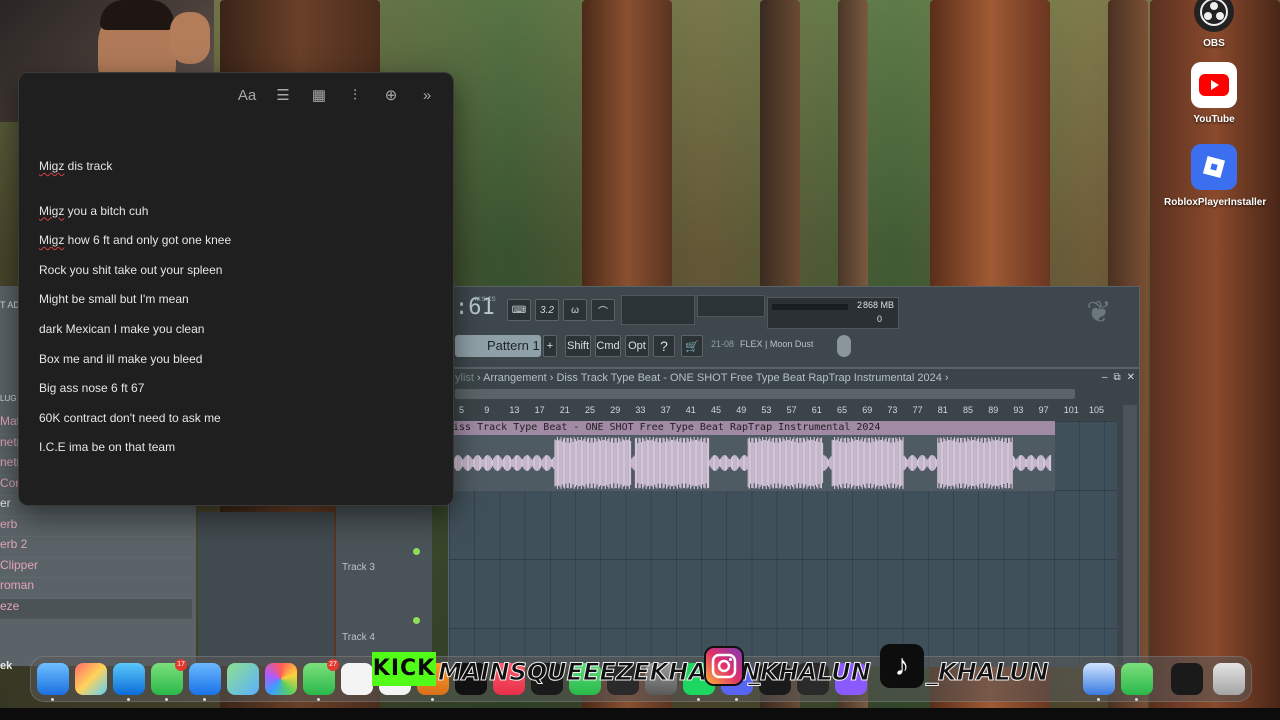 The width and height of the screenshot is (1280, 720). Describe the element at coordinates (1214, 16) in the screenshot. I see `obs-icon` at that location.